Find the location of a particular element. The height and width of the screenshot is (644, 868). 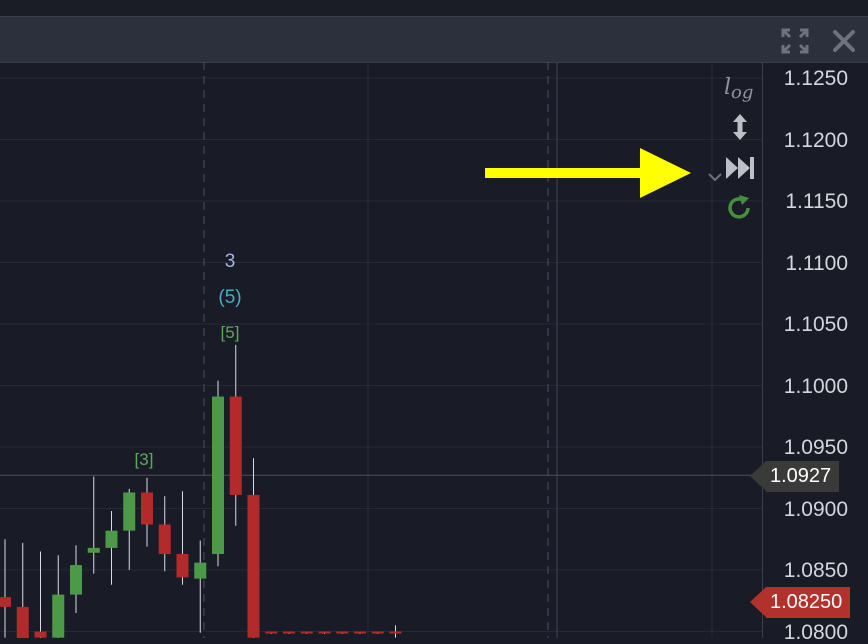

top-strip is located at coordinates (434, 8).